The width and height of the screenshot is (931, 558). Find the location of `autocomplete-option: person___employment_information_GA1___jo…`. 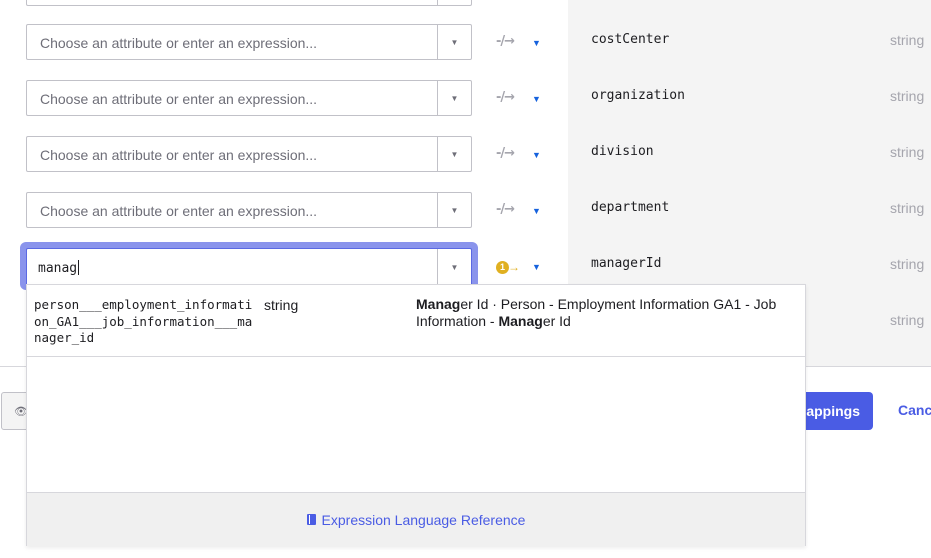

autocomplete-option: person___employment_information_GA1___jo… is located at coordinates (416, 321).